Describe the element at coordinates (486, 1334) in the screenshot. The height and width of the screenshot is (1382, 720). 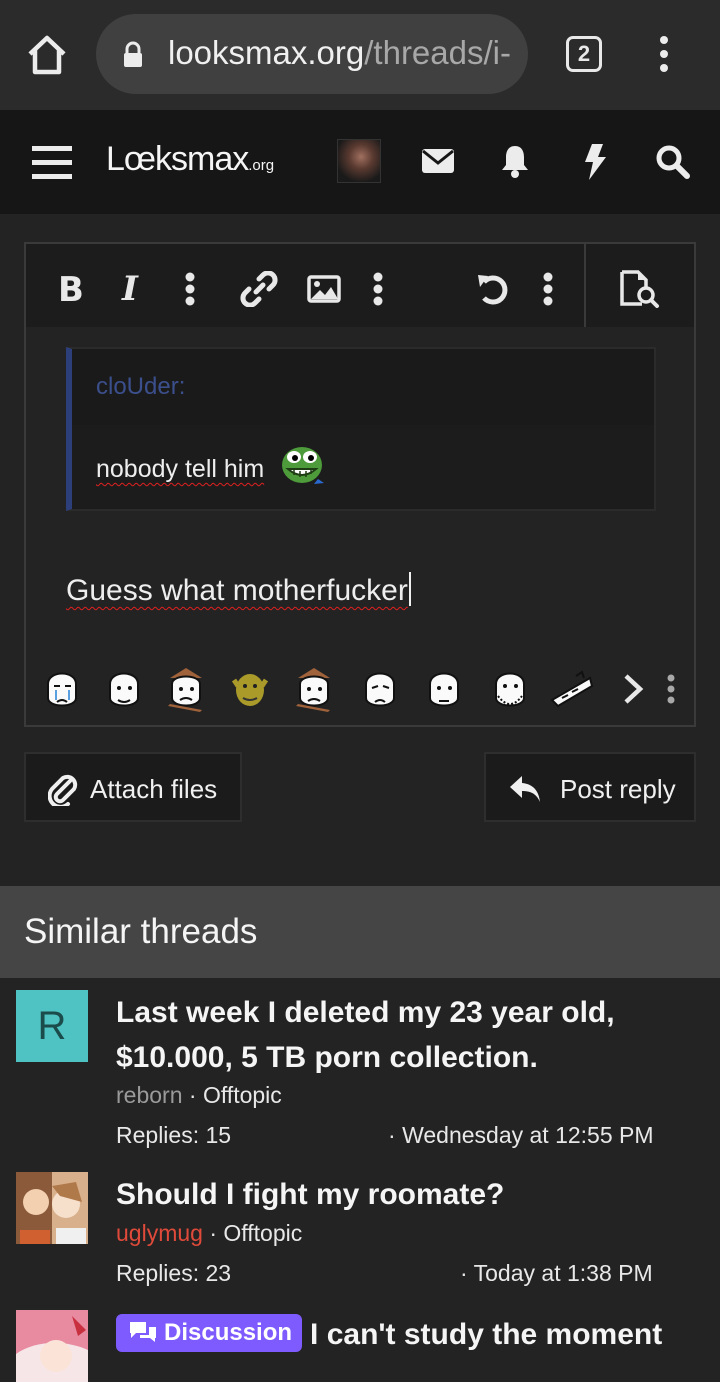
I see `thread-title: I can't study the moment` at that location.